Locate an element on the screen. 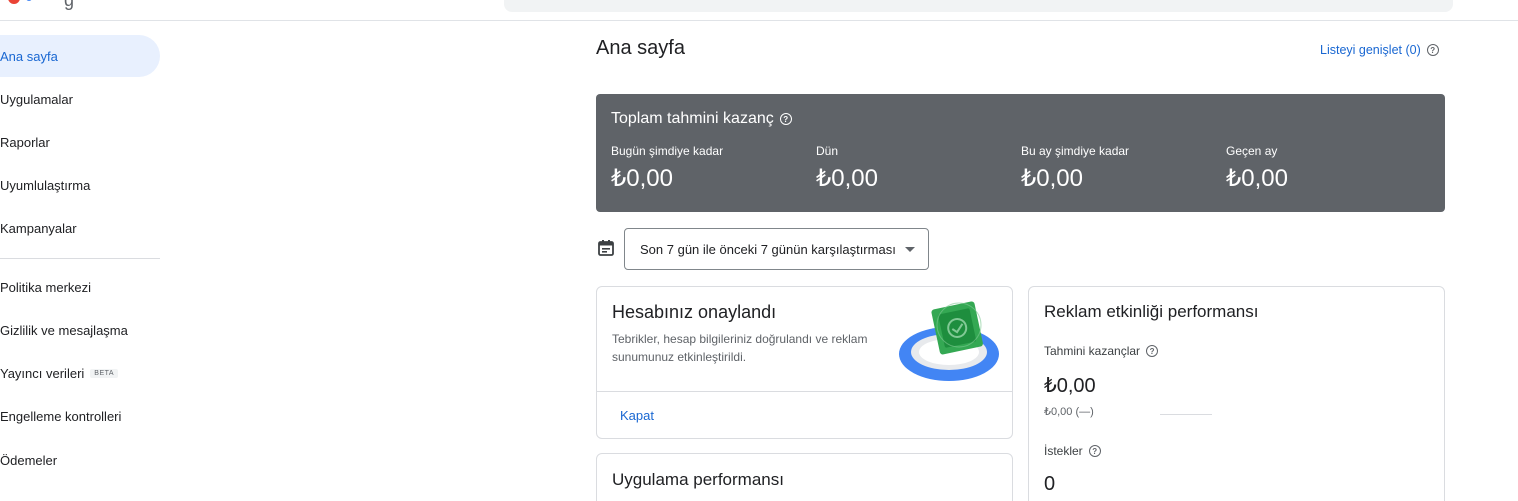  earnings-today: Bugün şimdiye kadar ₺0,00 is located at coordinates (667, 168).